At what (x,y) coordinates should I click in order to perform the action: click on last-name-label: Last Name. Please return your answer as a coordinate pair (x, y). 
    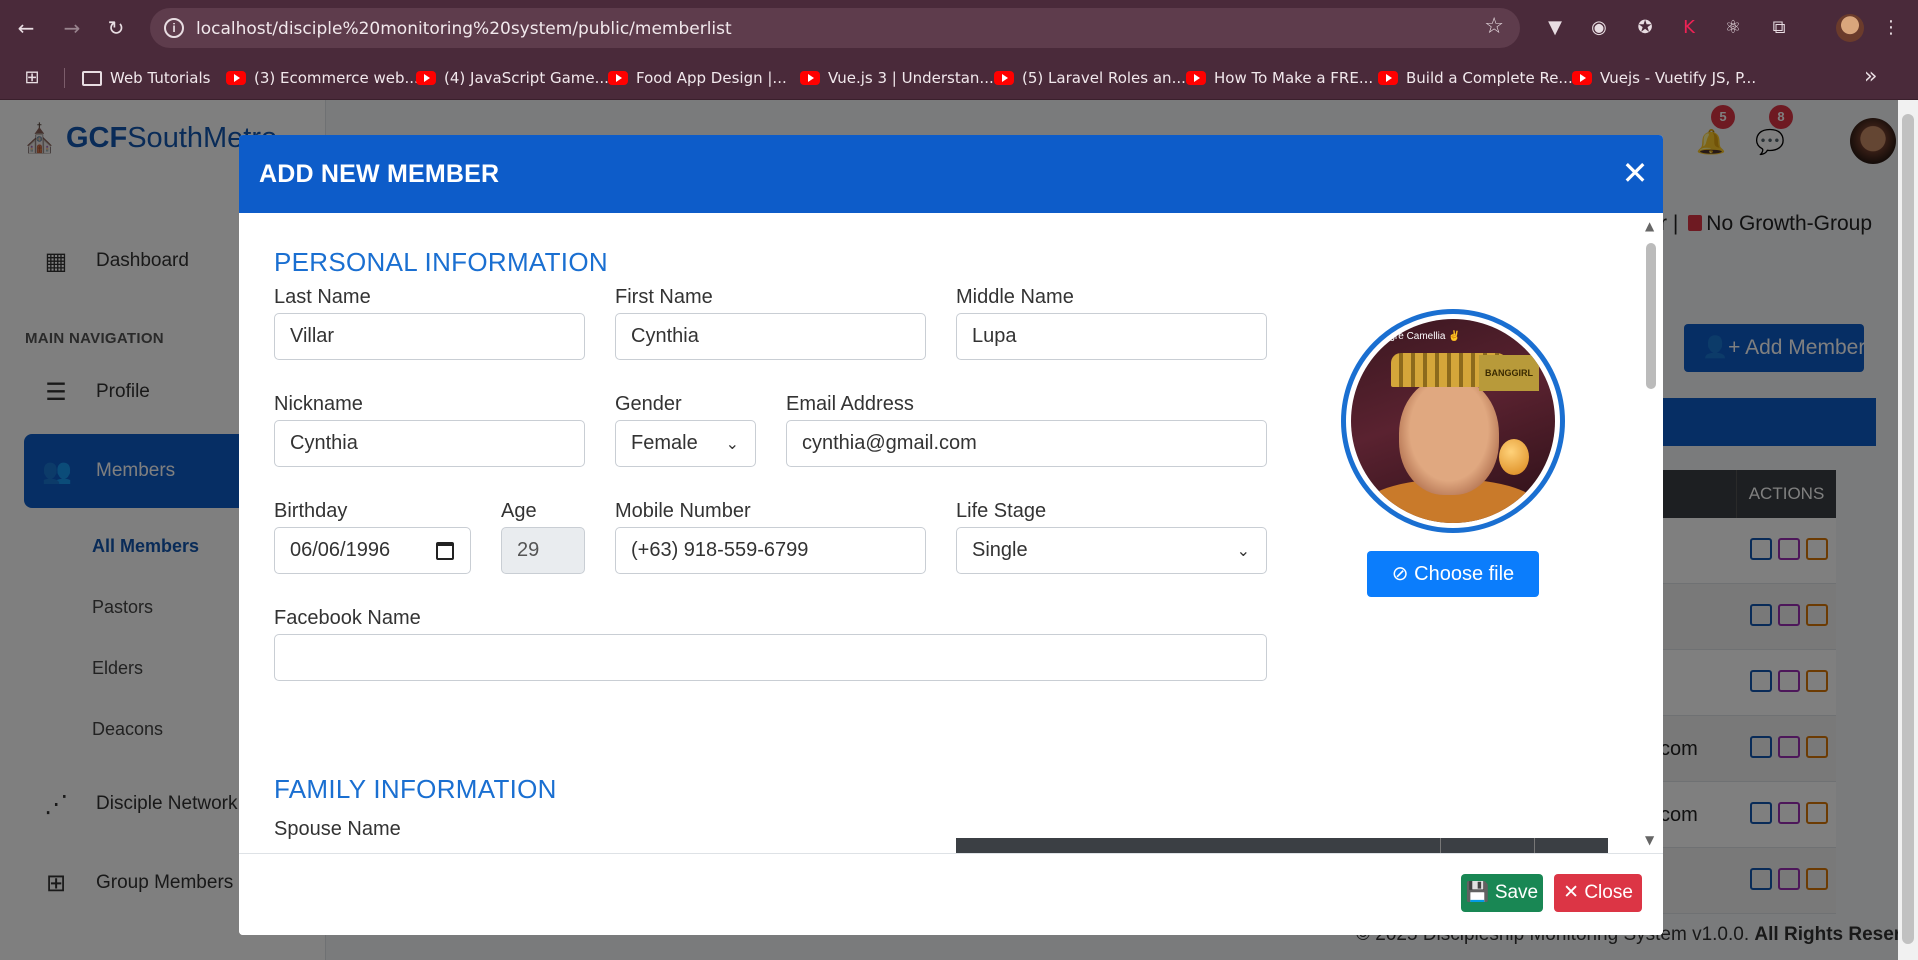
    Looking at the image, I should click on (322, 297).